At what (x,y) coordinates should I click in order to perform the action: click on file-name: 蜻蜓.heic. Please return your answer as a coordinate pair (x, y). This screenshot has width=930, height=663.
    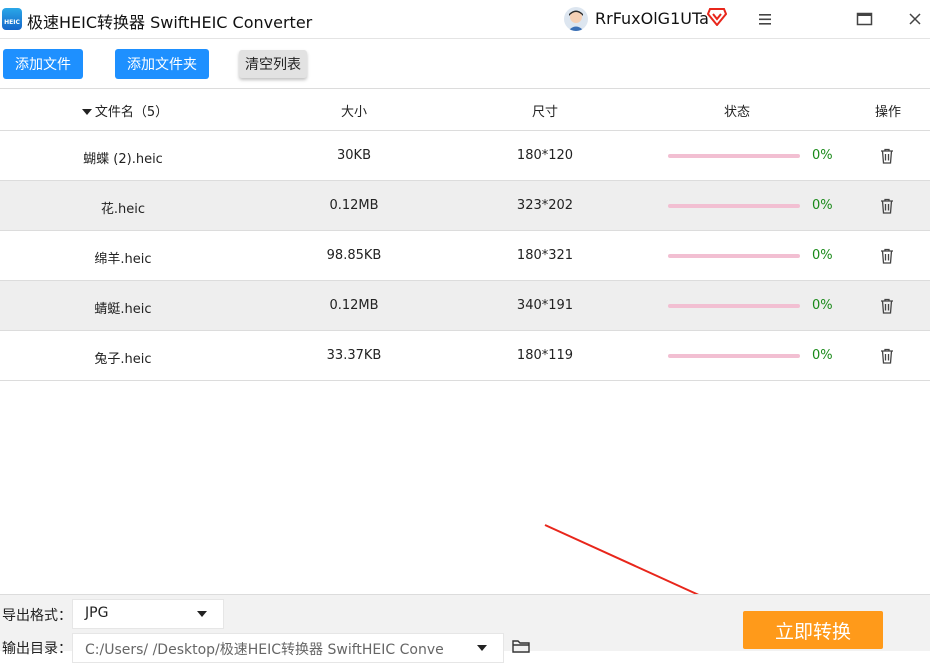
    Looking at the image, I should click on (123, 309).